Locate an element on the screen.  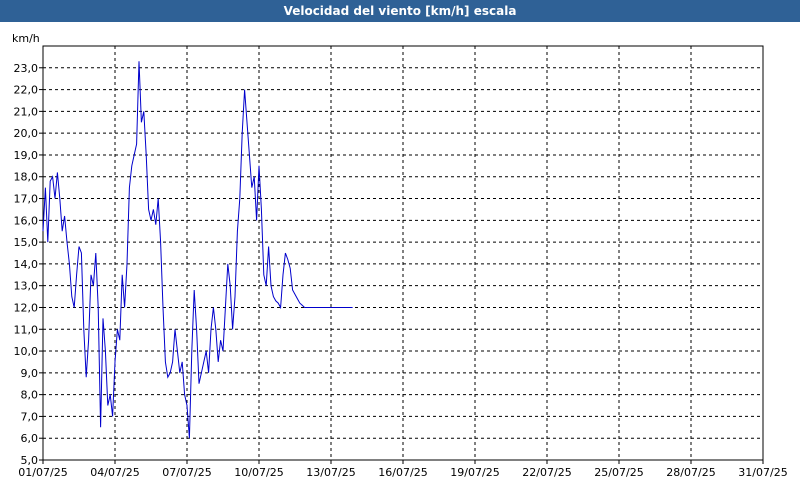
x-tick-label: 16/07/25 is located at coordinates (402, 472).